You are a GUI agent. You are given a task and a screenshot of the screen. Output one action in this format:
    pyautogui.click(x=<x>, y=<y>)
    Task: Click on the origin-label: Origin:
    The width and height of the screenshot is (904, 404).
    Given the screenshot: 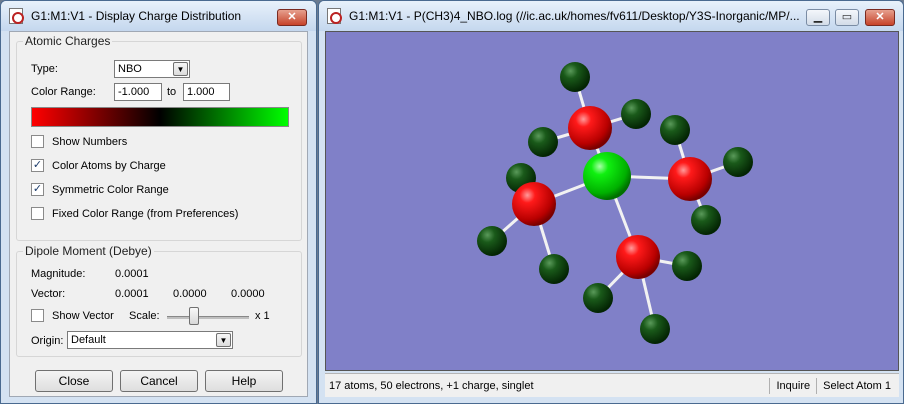 What is the action you would take?
    pyautogui.click(x=47, y=341)
    